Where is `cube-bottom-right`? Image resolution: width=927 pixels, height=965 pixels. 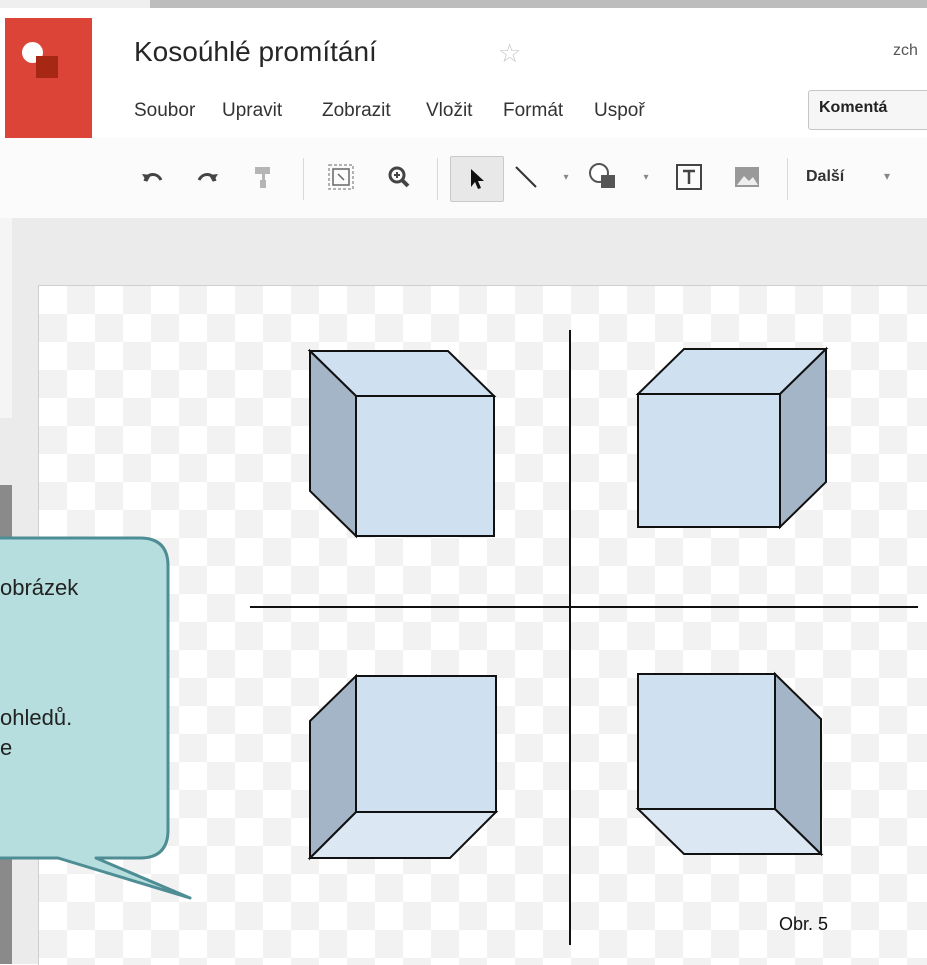
cube-bottom-right is located at coordinates (729, 764).